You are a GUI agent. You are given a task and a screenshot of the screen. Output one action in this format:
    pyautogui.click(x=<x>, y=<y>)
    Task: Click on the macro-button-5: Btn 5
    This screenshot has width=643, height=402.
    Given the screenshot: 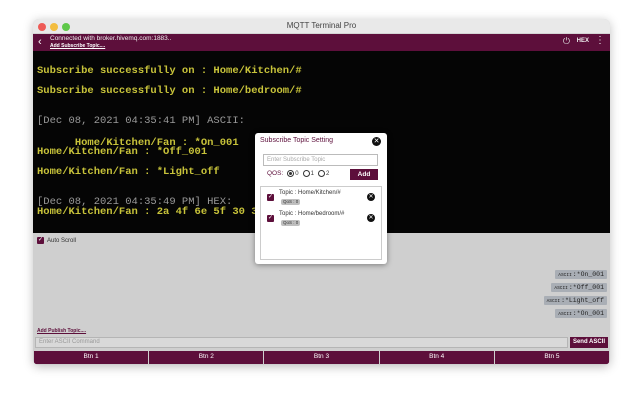 What is the action you would take?
    pyautogui.click(x=552, y=357)
    